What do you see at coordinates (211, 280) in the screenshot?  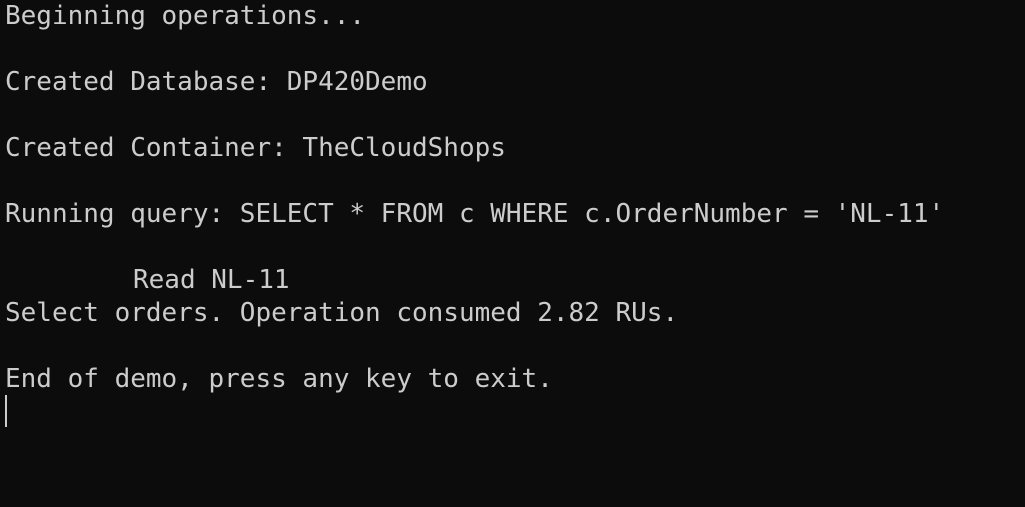 I see `output-line-read-result: Read NL-11` at bounding box center [211, 280].